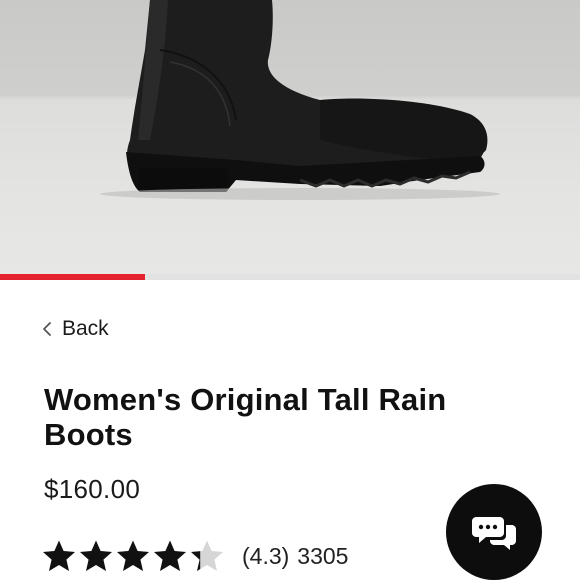  What do you see at coordinates (245, 417) in the screenshot?
I see `product-title: Women's Original Tall Rain Boots` at bounding box center [245, 417].